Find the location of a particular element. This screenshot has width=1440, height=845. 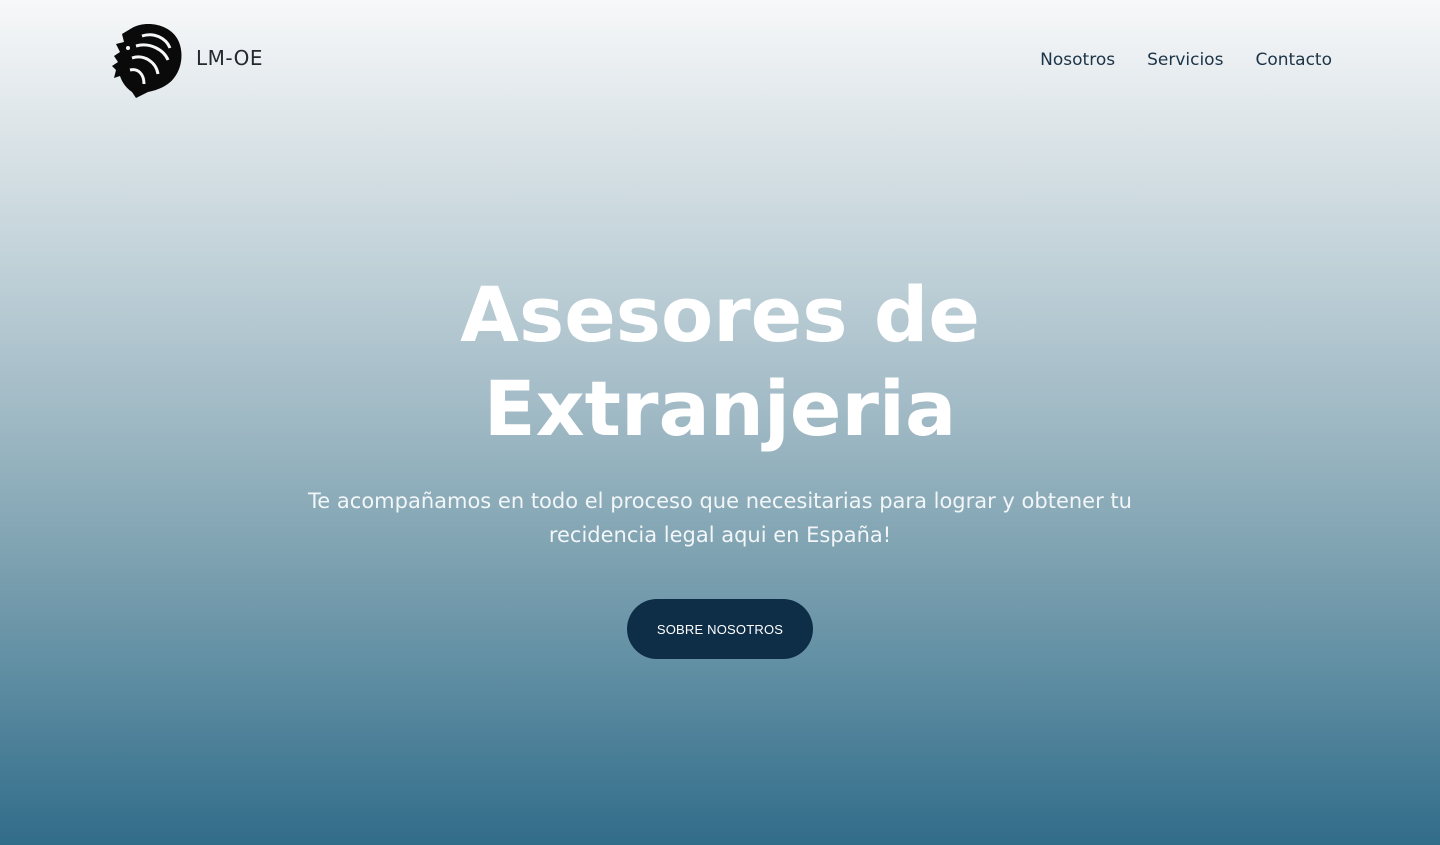

hero-title-line-2: Extranjeria is located at coordinates (720, 408).